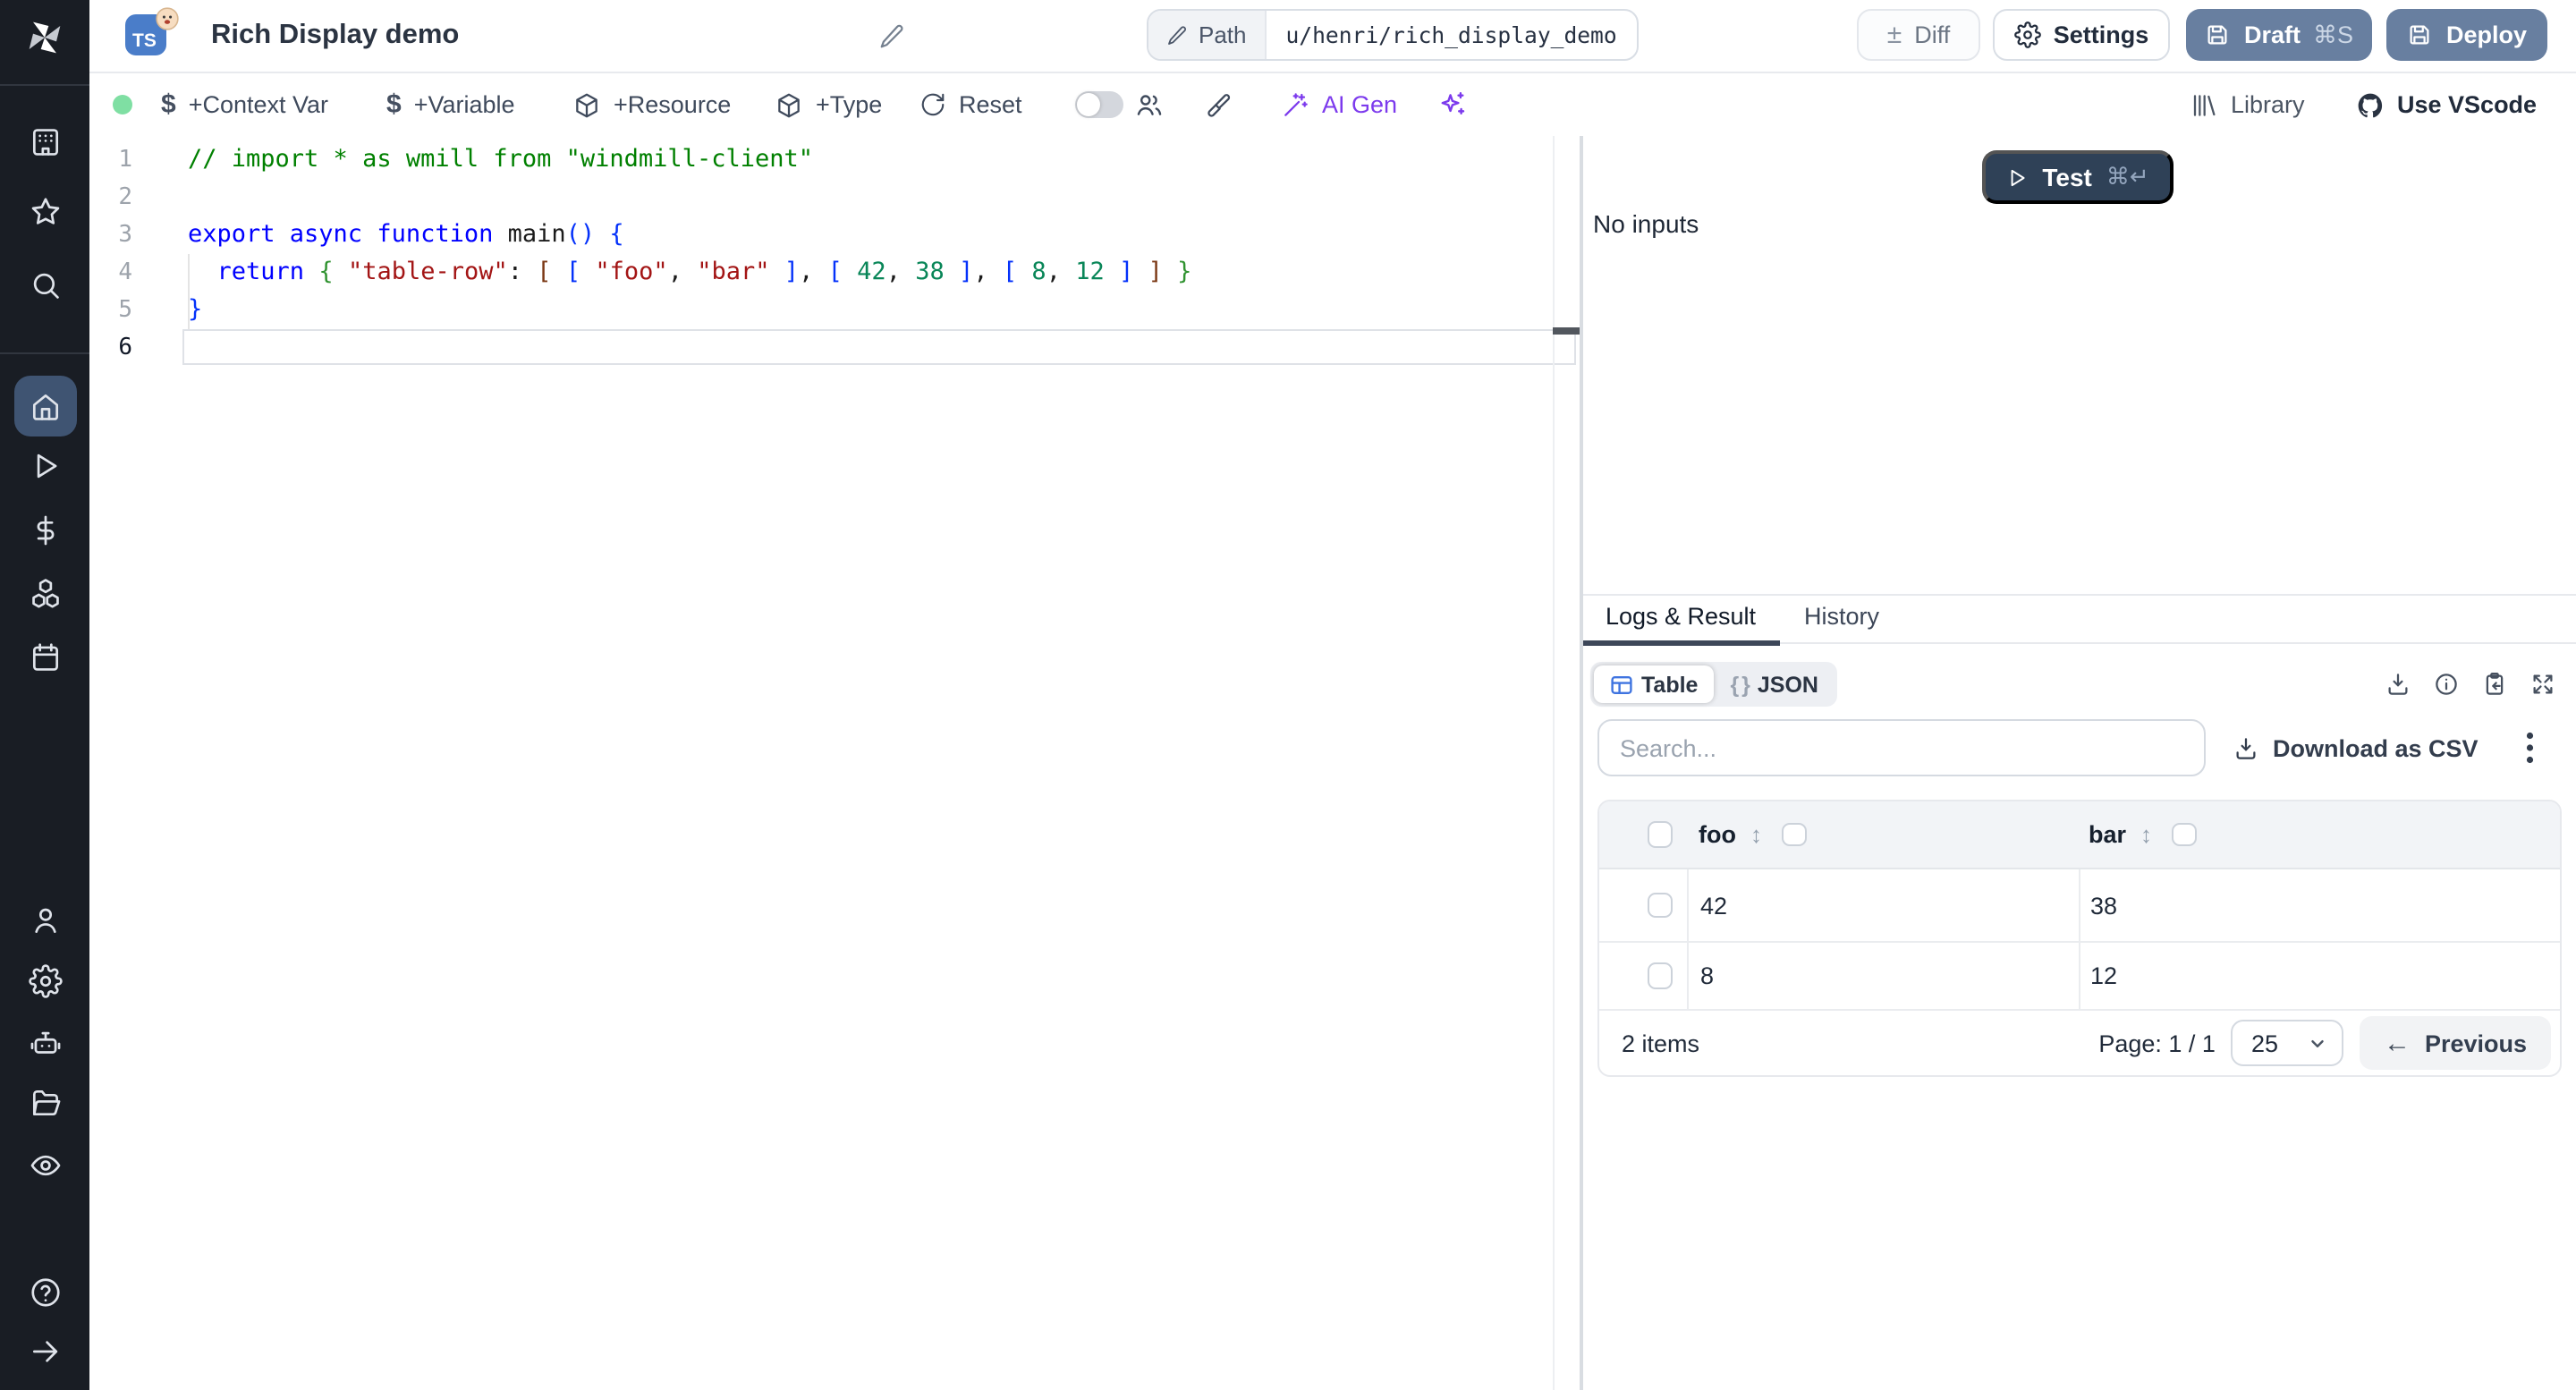 Image resolution: width=2576 pixels, height=1390 pixels. What do you see at coordinates (2081, 35) in the screenshot?
I see `settings-button: Settings` at bounding box center [2081, 35].